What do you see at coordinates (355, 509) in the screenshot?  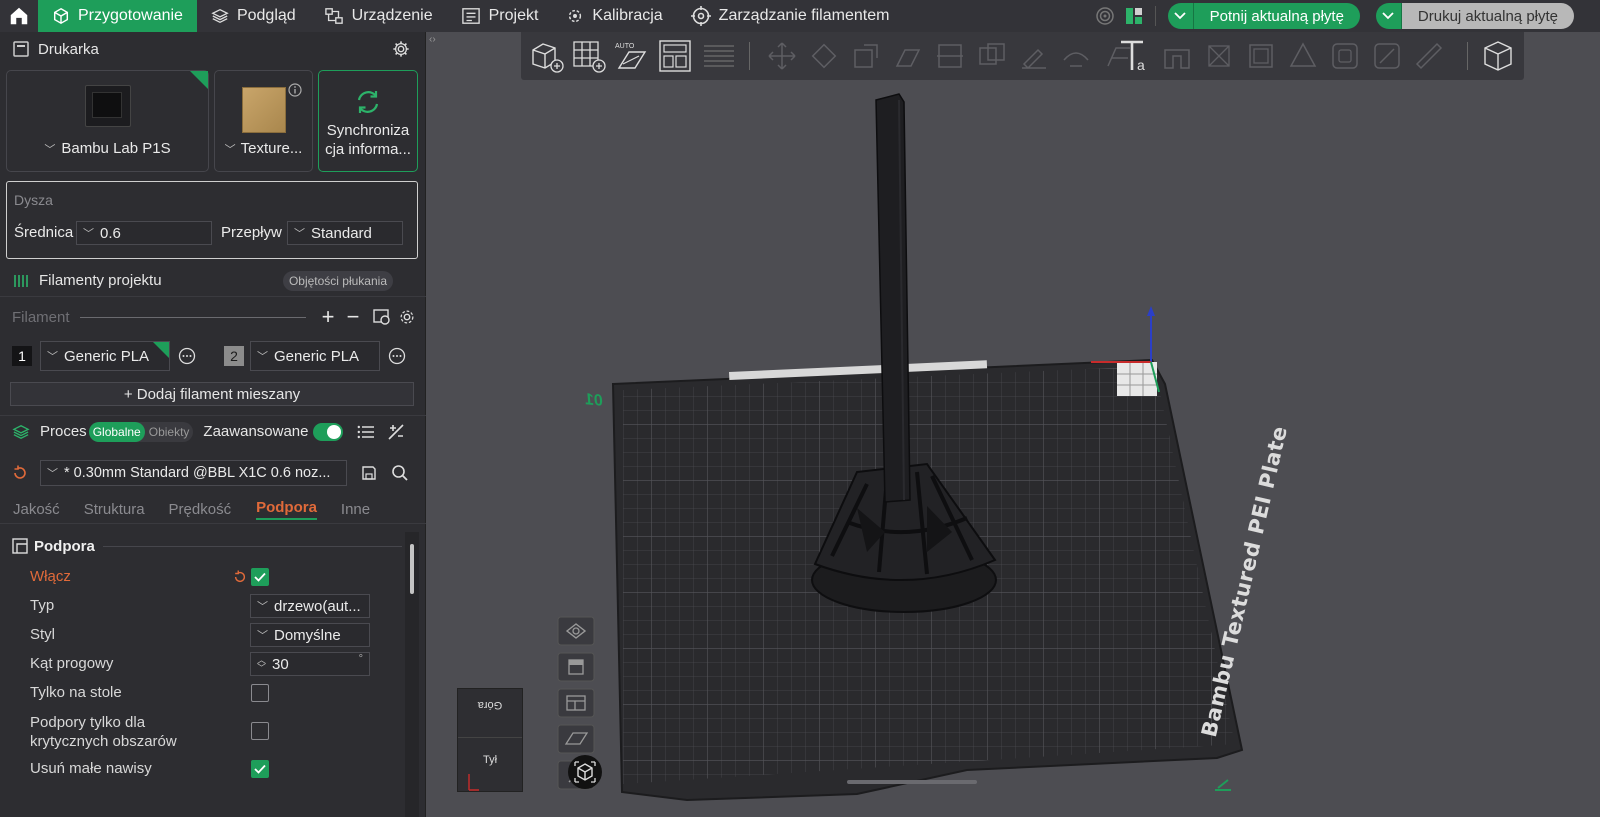 I see `tab-others: Inne` at bounding box center [355, 509].